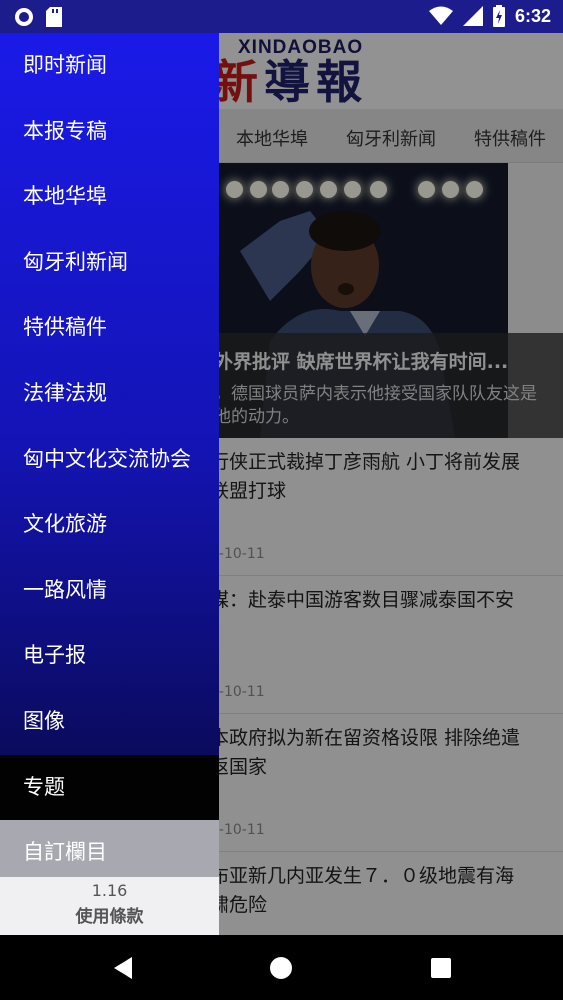  Describe the element at coordinates (54, 17) in the screenshot. I see `sd-card-icon` at that location.